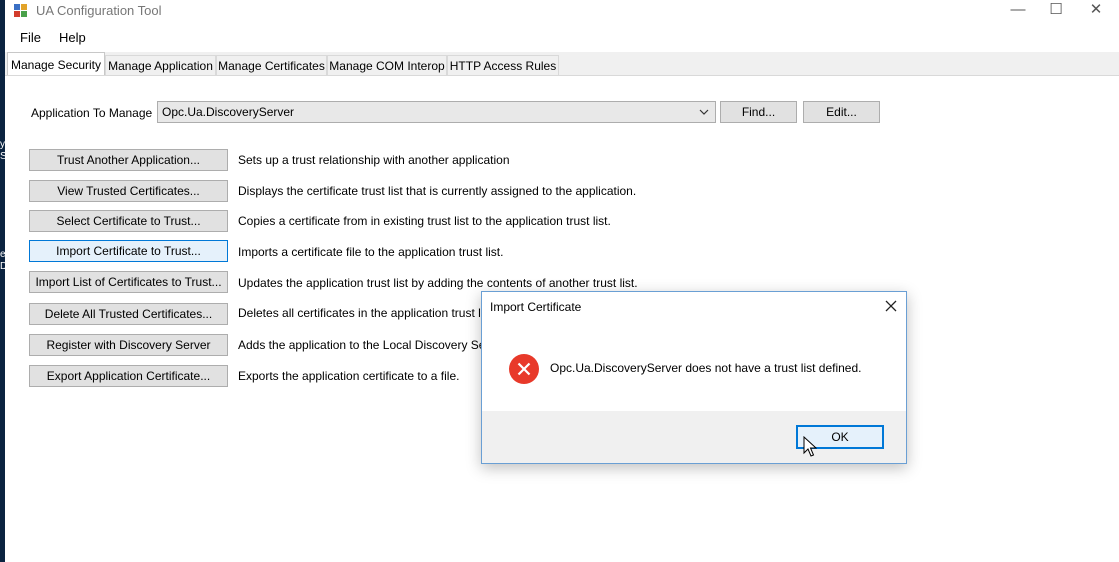  I want to click on register-with-discovery-server-button: Register with Discovery Server, so click(128, 345).